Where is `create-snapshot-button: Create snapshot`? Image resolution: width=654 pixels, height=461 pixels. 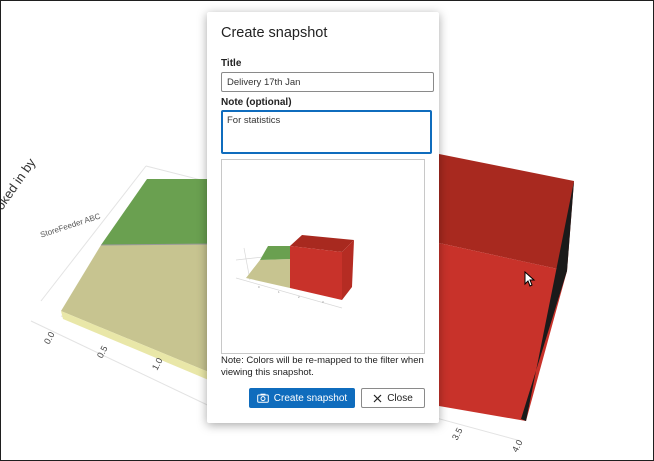 create-snapshot-button: Create snapshot is located at coordinates (302, 398).